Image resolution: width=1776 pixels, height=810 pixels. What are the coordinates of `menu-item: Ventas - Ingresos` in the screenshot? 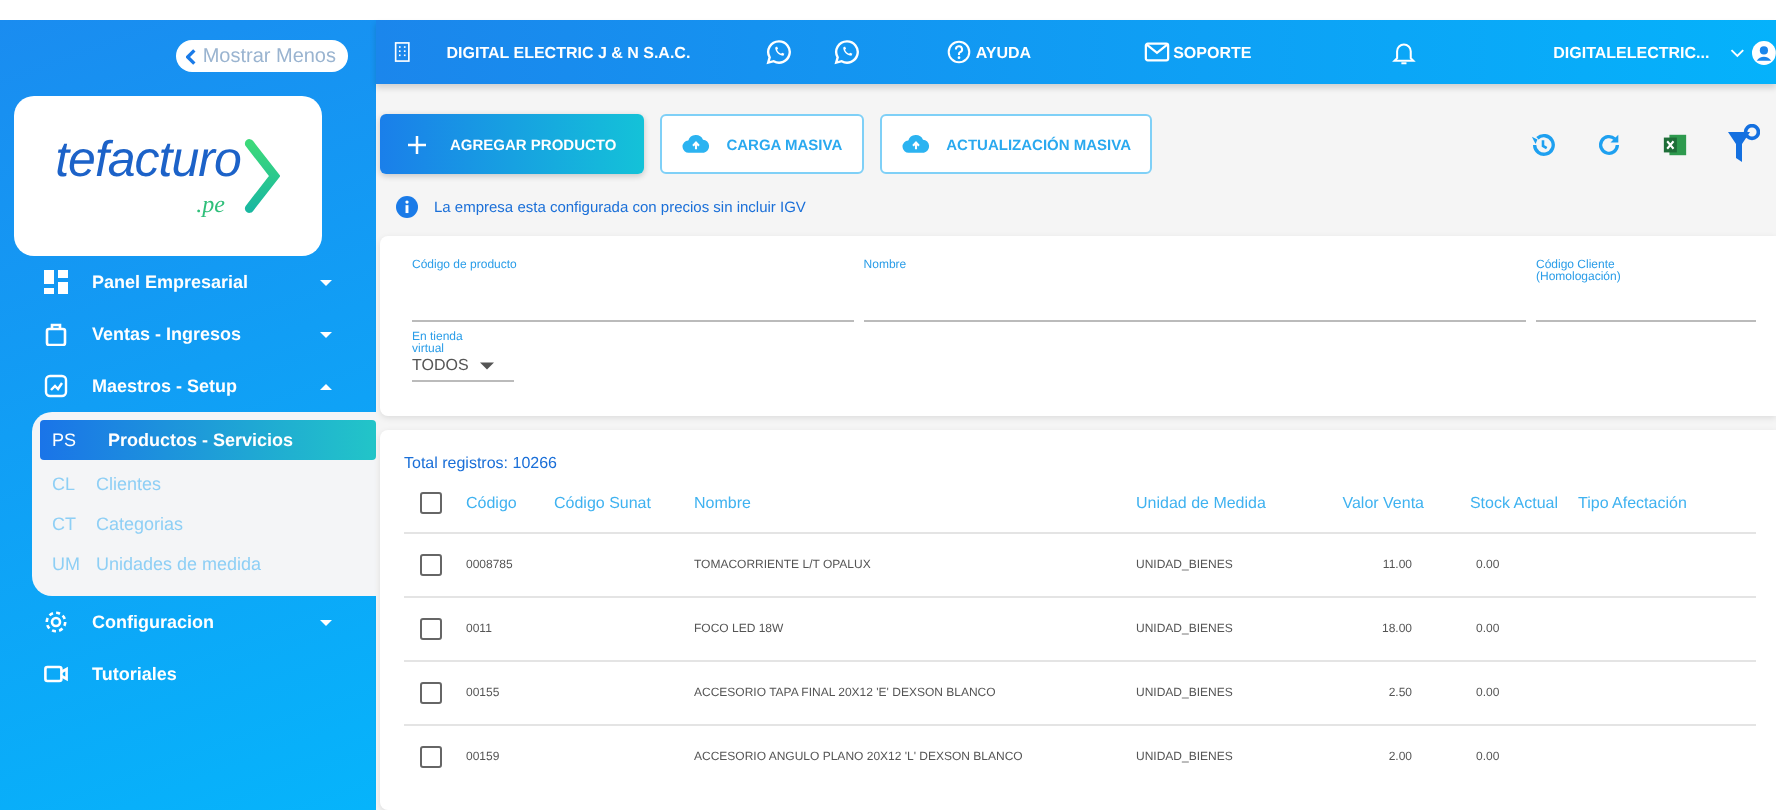 It's located at (188, 334).